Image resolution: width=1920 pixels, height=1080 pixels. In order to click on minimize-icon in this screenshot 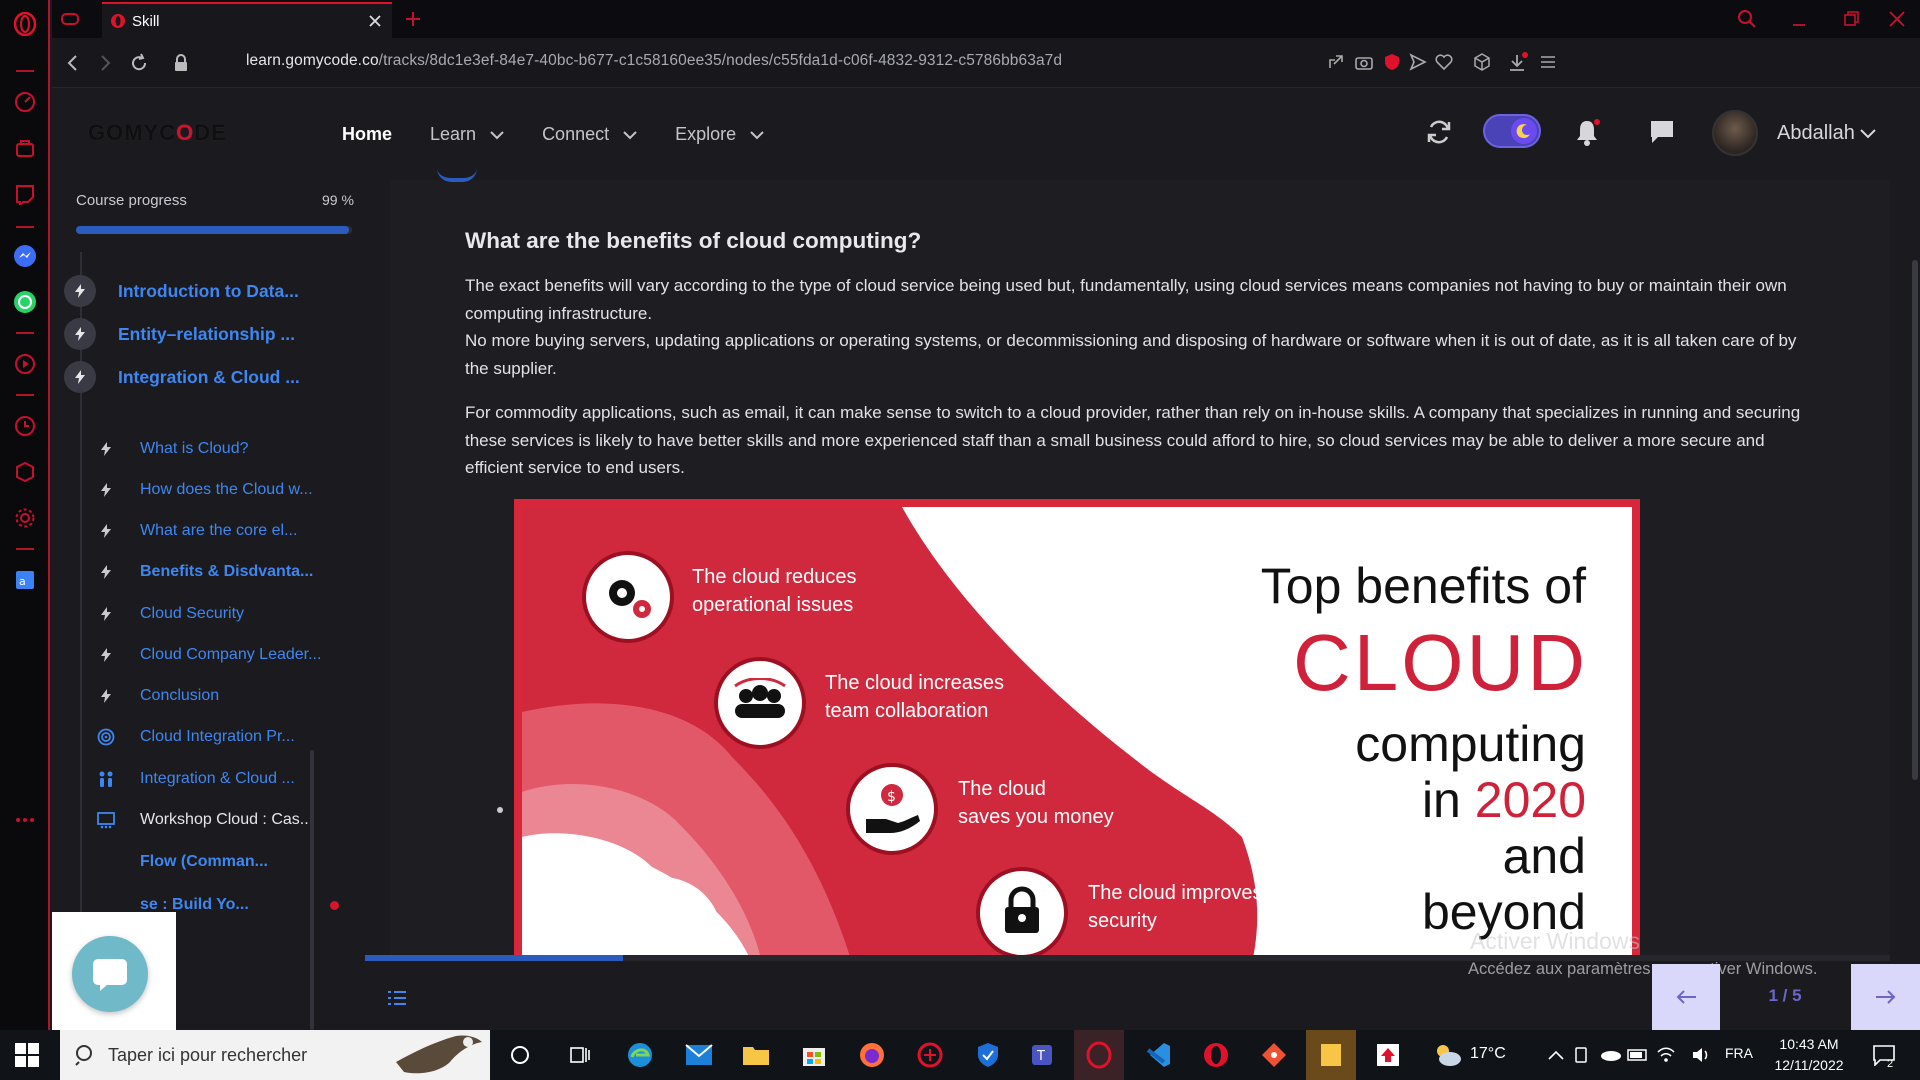, I will do `click(1799, 19)`.